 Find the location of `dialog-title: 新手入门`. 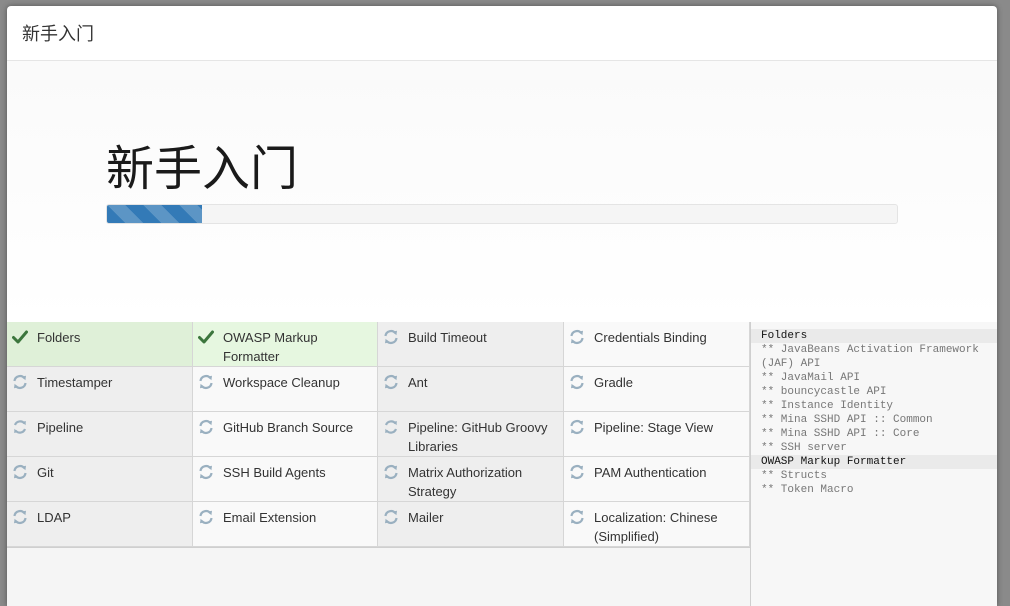

dialog-title: 新手入门 is located at coordinates (502, 33).